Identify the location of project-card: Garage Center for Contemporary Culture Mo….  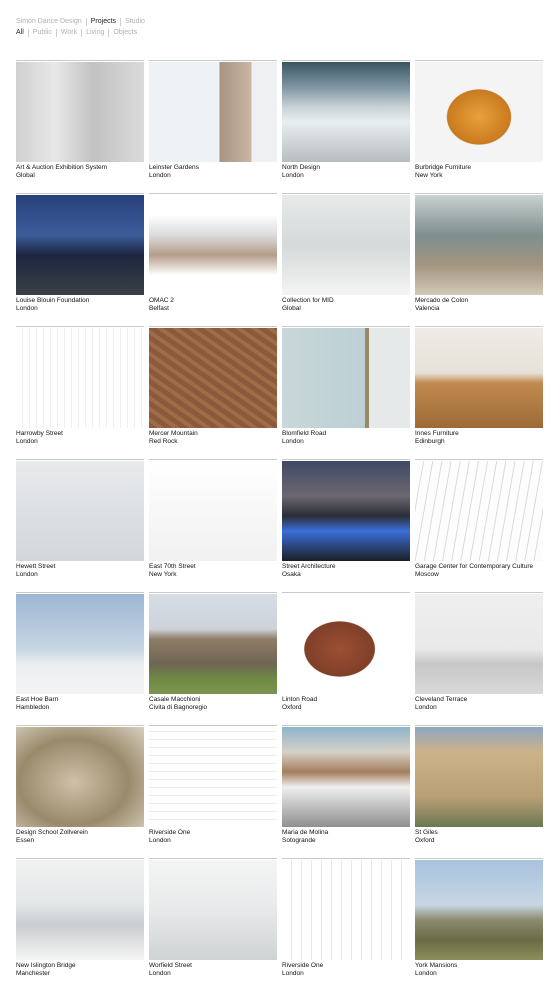
(479, 525).